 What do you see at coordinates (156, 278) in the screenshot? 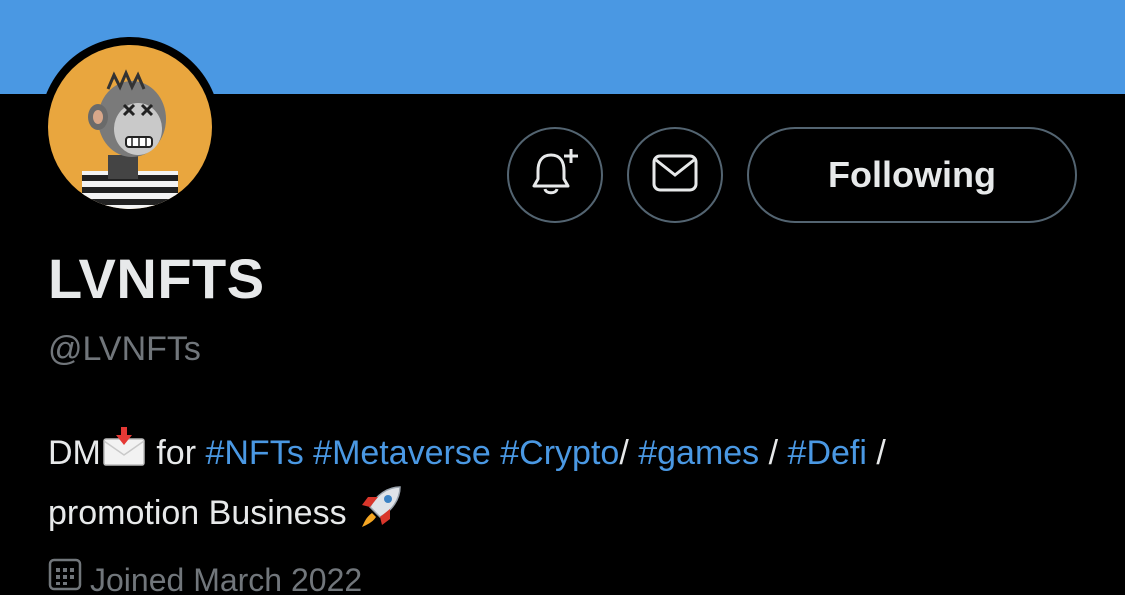
I see `display-name: LVNFTS` at bounding box center [156, 278].